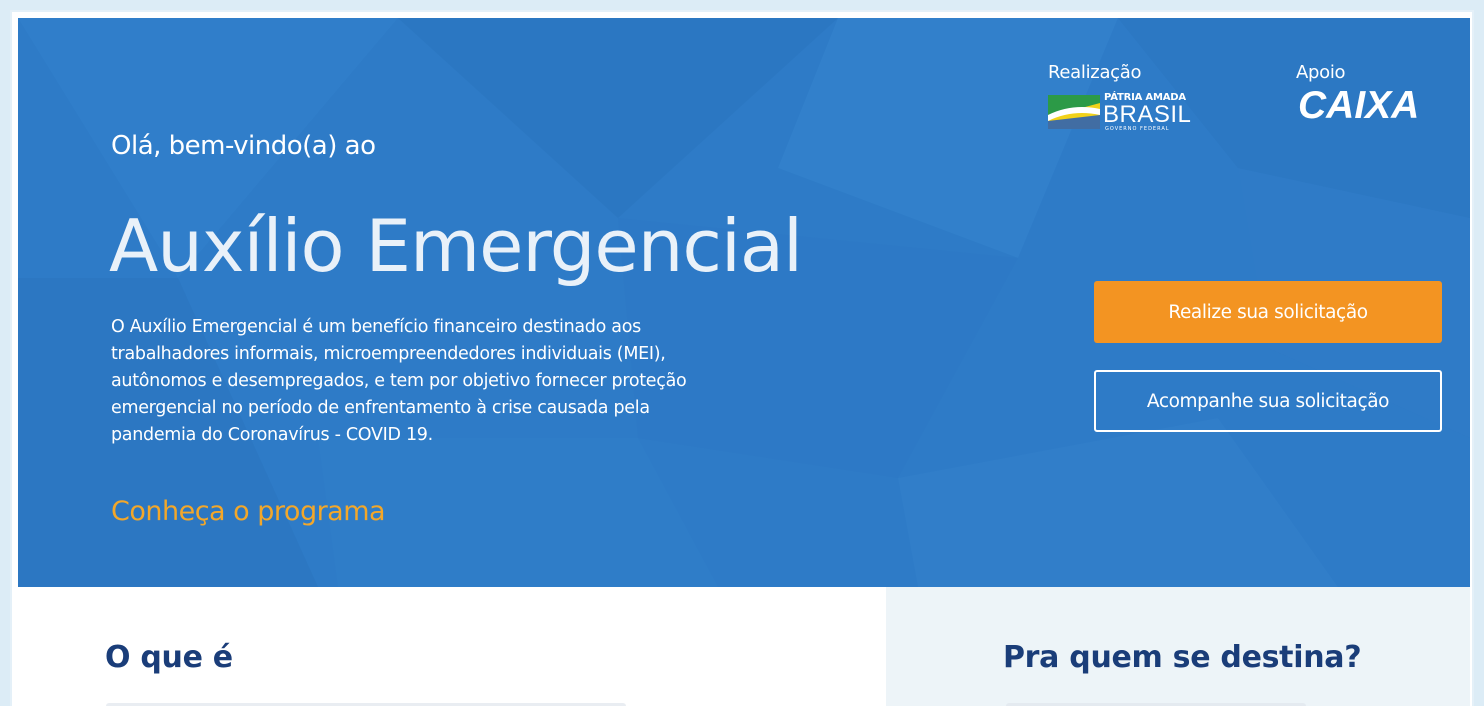 The width and height of the screenshot is (1484, 706). What do you see at coordinates (1137, 129) in the screenshot?
I see `brasil-logo-subtitle: GOVERNO FEDERAL` at bounding box center [1137, 129].